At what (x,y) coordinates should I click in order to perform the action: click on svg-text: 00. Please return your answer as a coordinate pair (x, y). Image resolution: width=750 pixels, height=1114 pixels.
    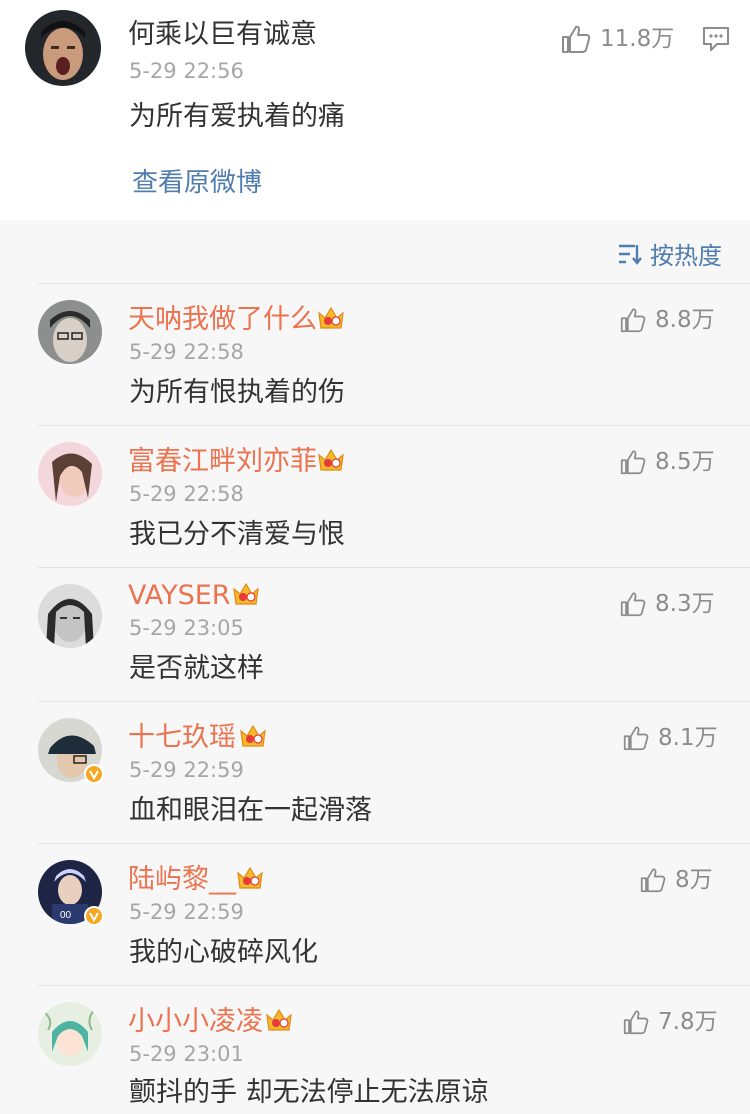
    Looking at the image, I should click on (66, 915).